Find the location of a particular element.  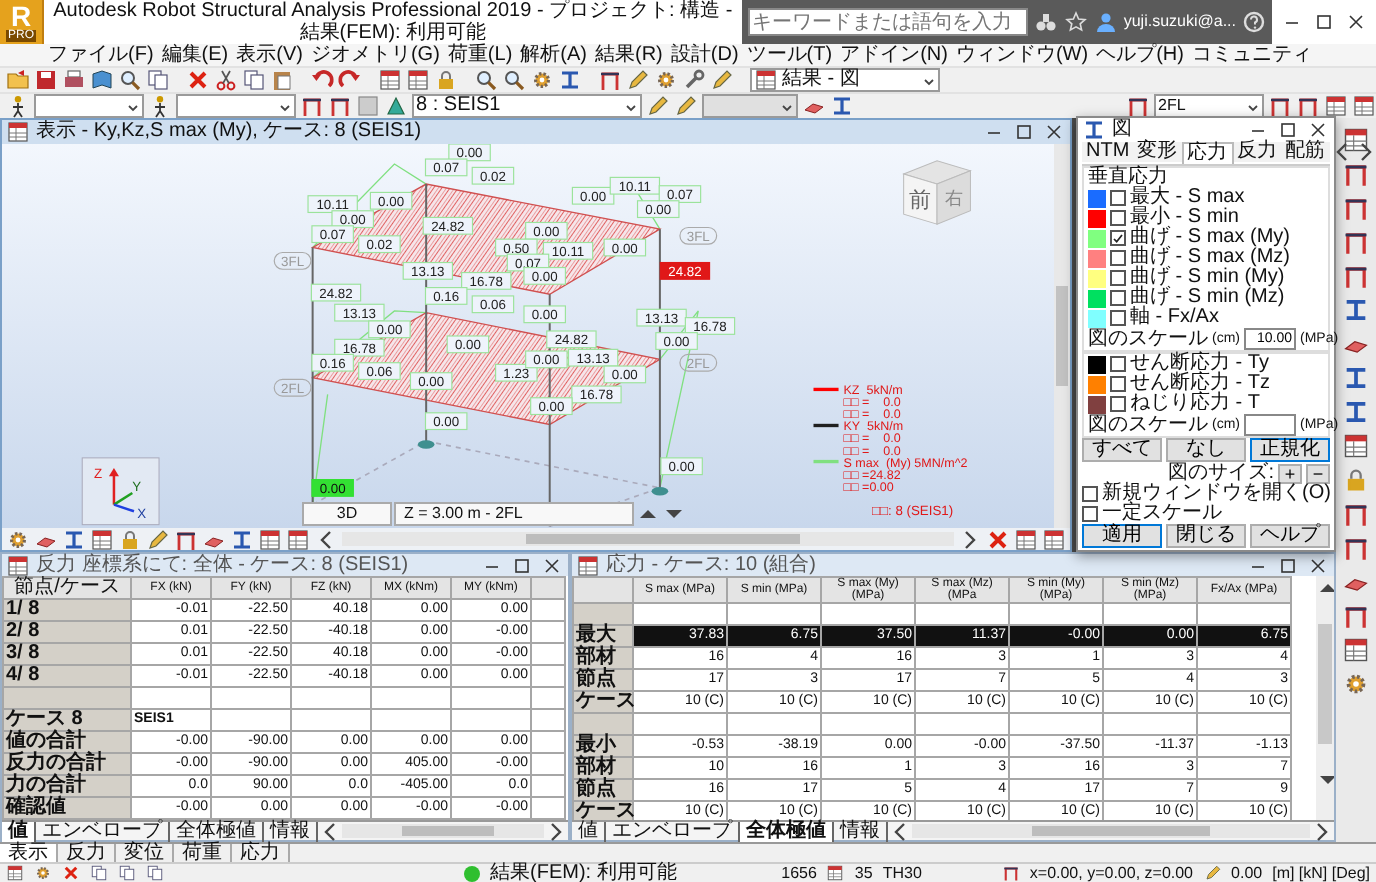

menu-item: コミュニティ is located at coordinates (1251, 55).